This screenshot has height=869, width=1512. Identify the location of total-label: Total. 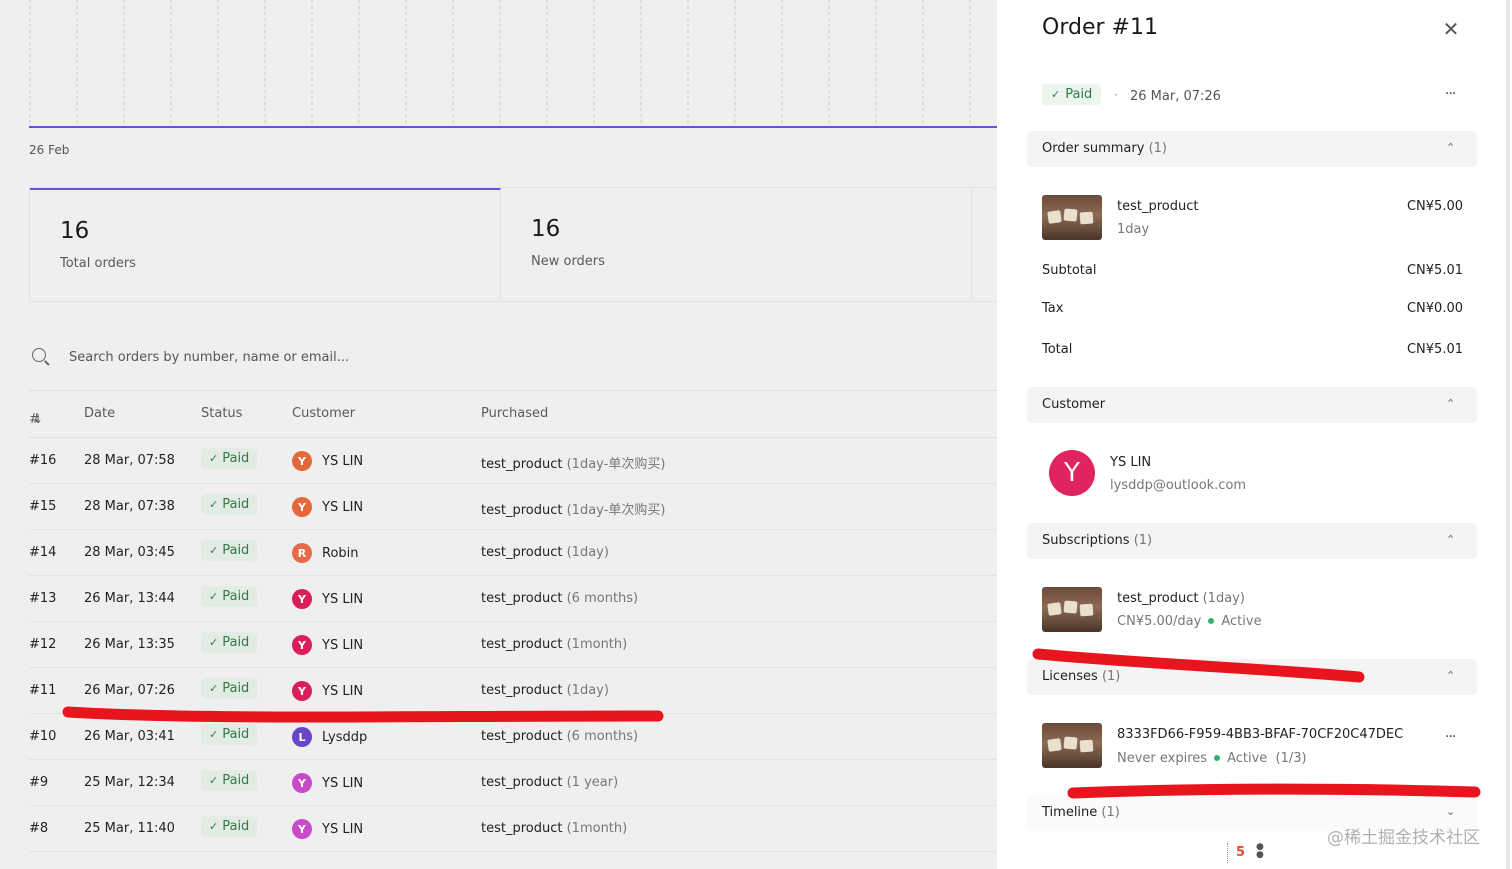
(1057, 349).